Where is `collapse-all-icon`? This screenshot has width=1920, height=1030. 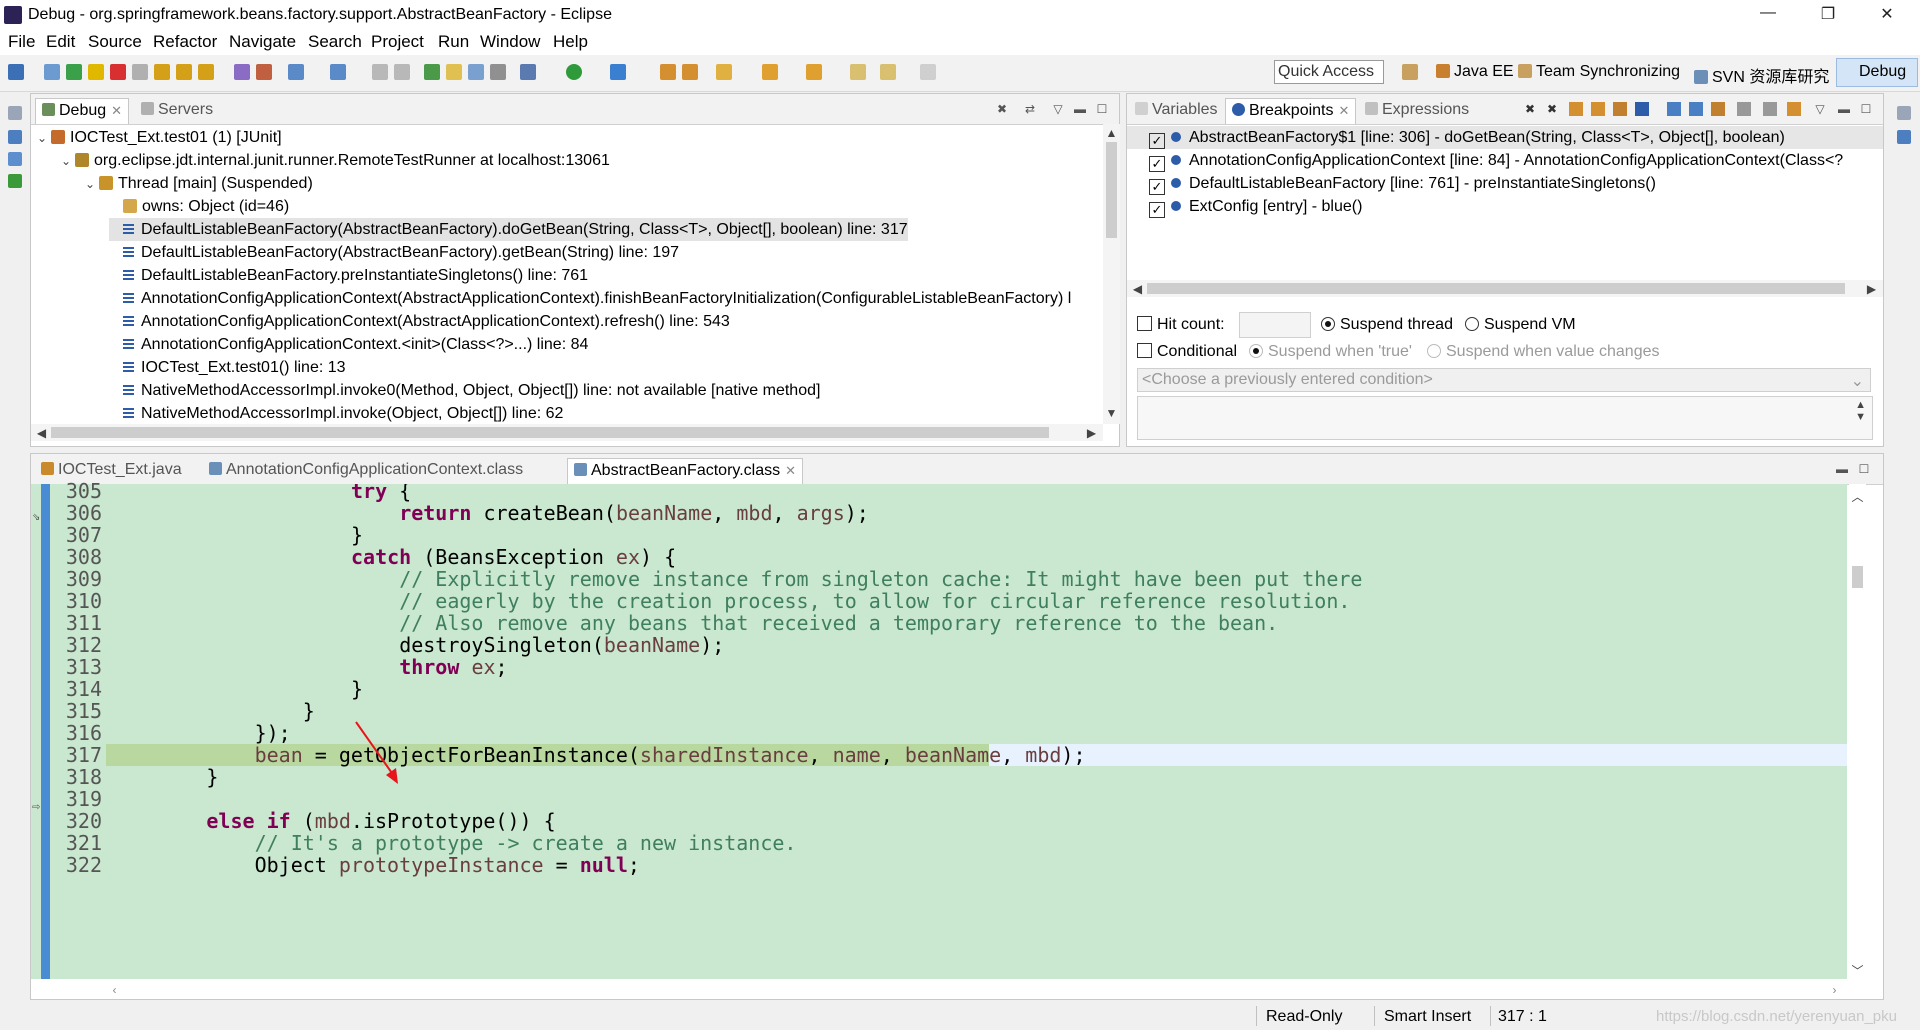
collapse-all-icon is located at coordinates (1696, 109).